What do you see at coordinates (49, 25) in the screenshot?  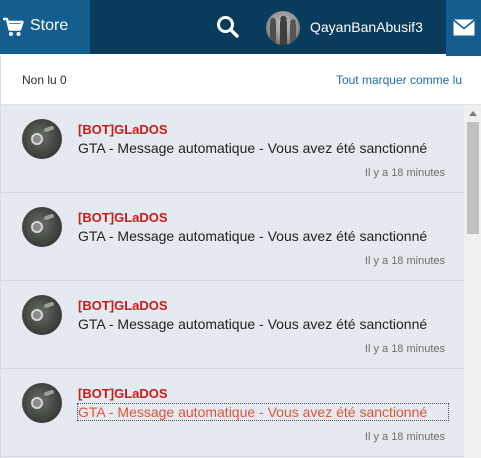 I see `store-label: Store` at bounding box center [49, 25].